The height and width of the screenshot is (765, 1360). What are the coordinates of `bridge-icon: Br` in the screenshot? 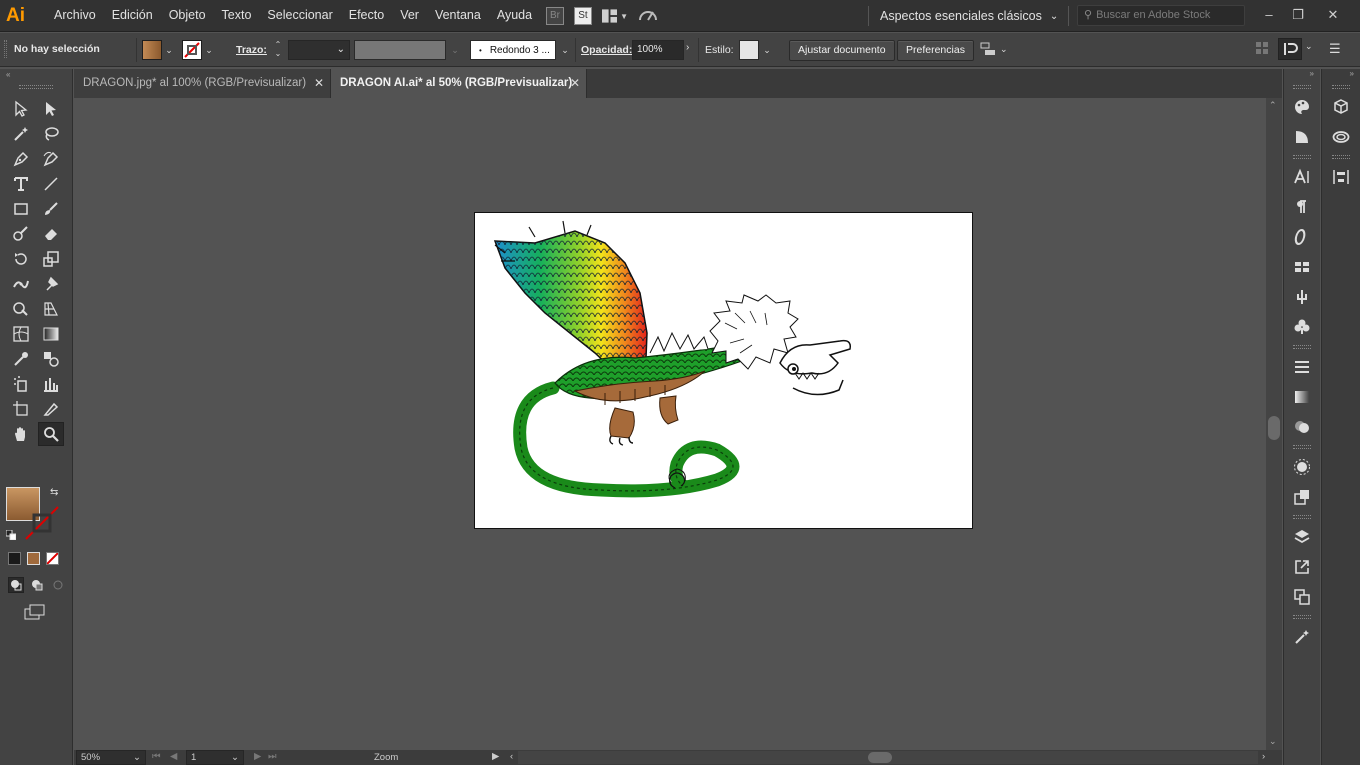 It's located at (555, 16).